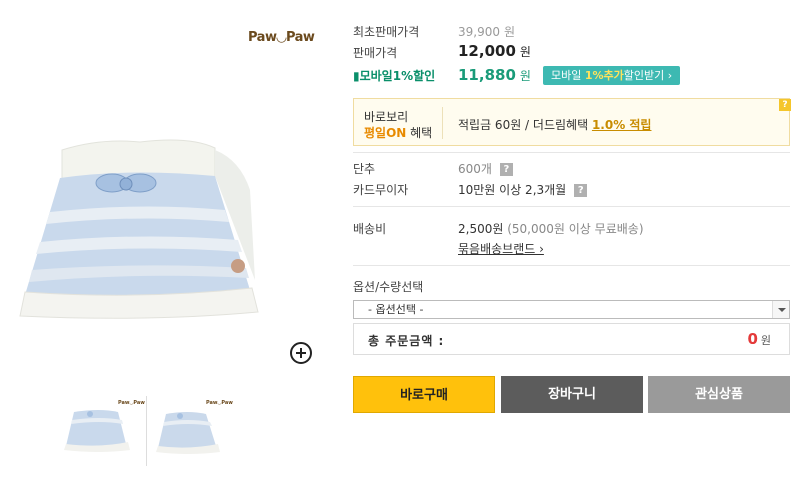 The image size is (798, 485). I want to click on wishlist-button: 관심상품, so click(719, 394).